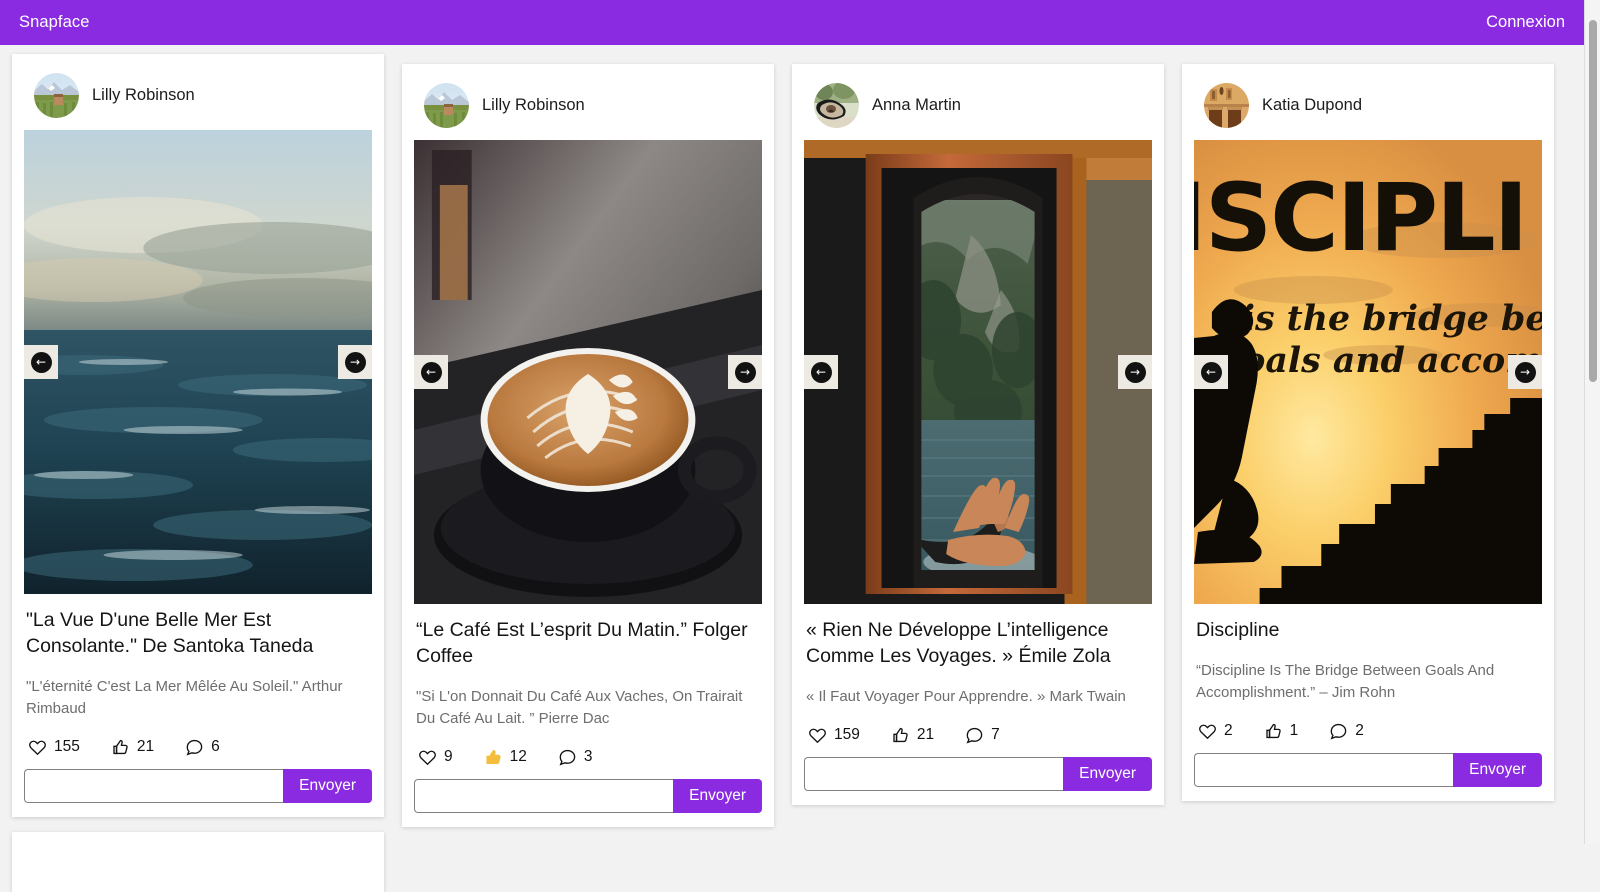  I want to click on post-reactions: 159 21 7, so click(978, 735).